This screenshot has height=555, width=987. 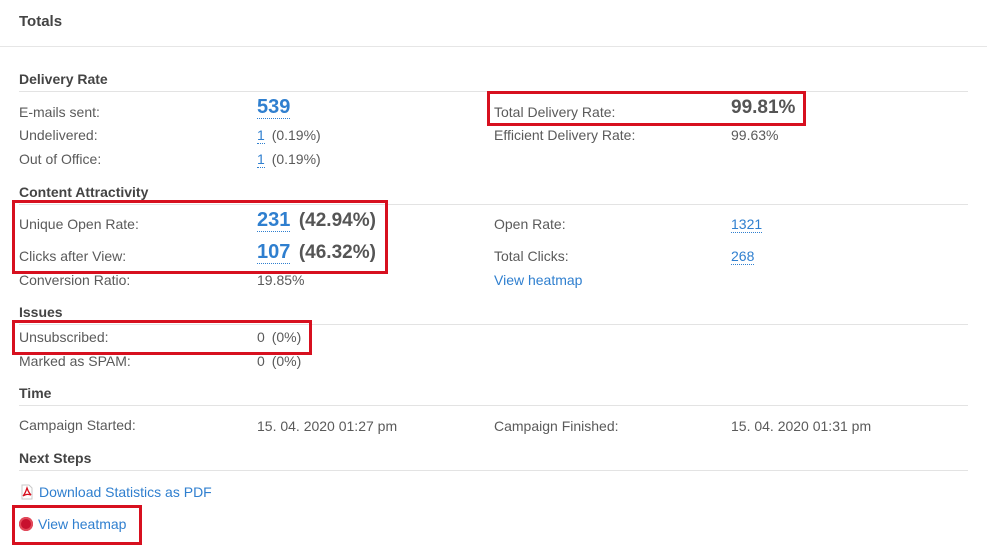 I want to click on highlight-total-delivery-rate, so click(x=646, y=108).